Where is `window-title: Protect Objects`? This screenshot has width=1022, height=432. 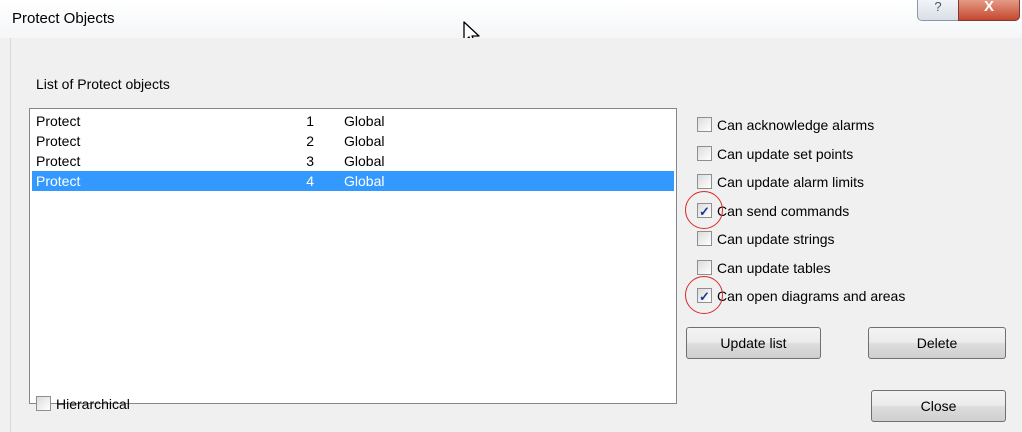 window-title: Protect Objects is located at coordinates (63, 18).